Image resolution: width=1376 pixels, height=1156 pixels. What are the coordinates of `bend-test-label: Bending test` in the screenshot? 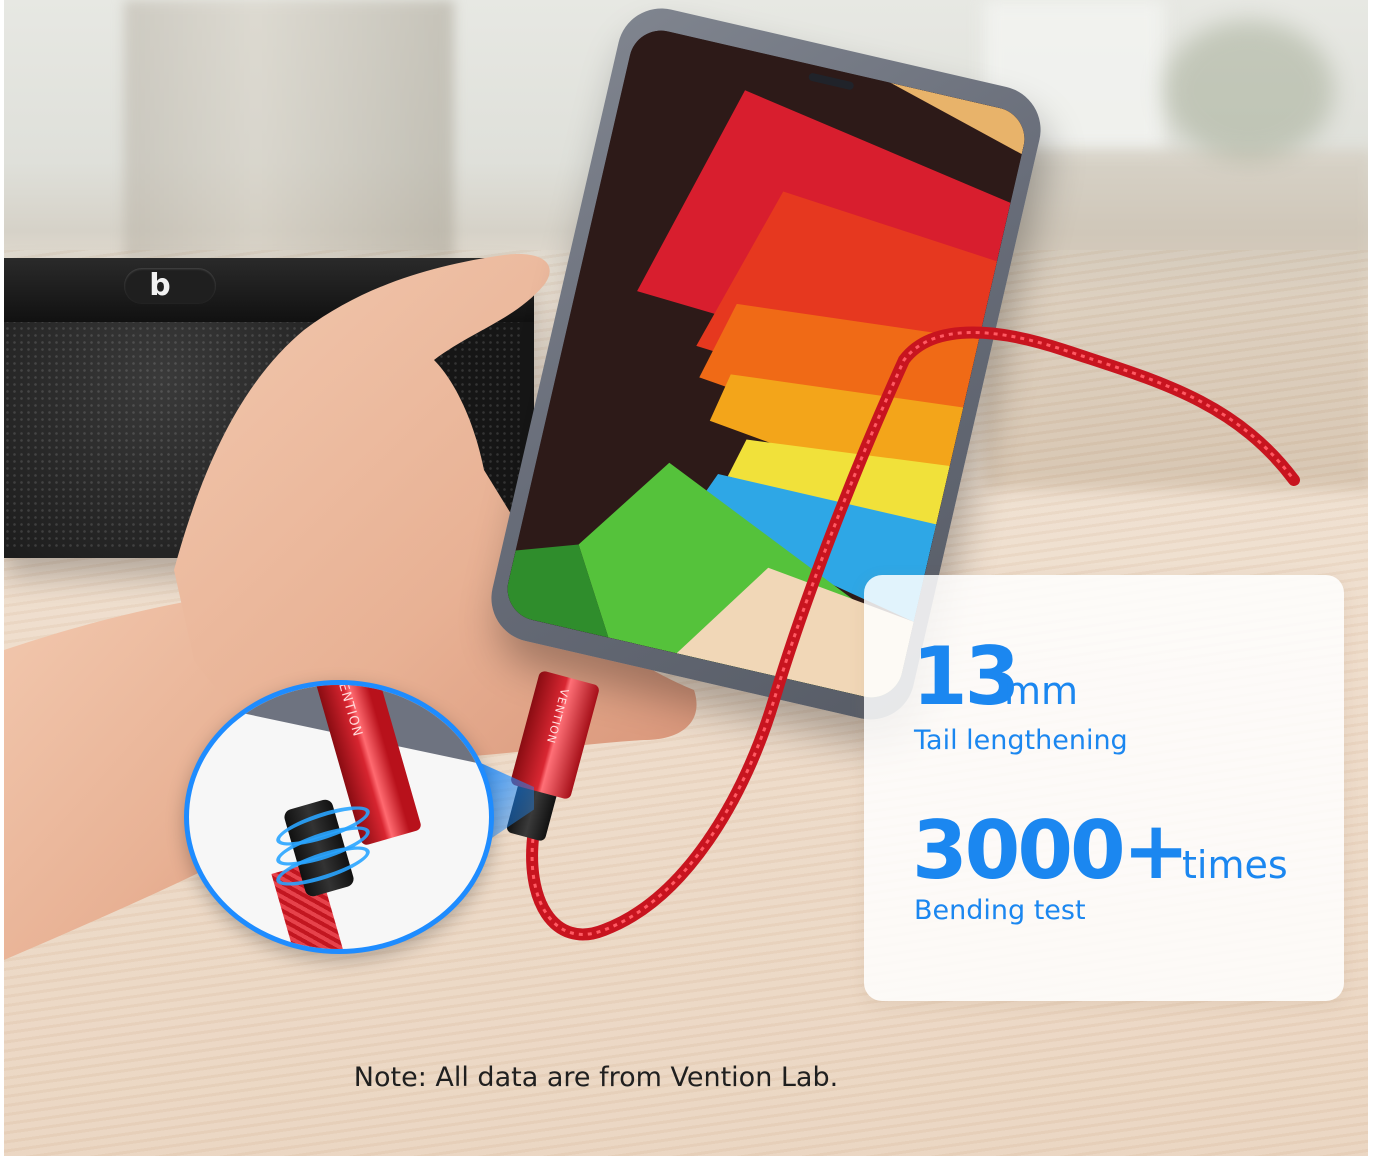 It's located at (1000, 910).